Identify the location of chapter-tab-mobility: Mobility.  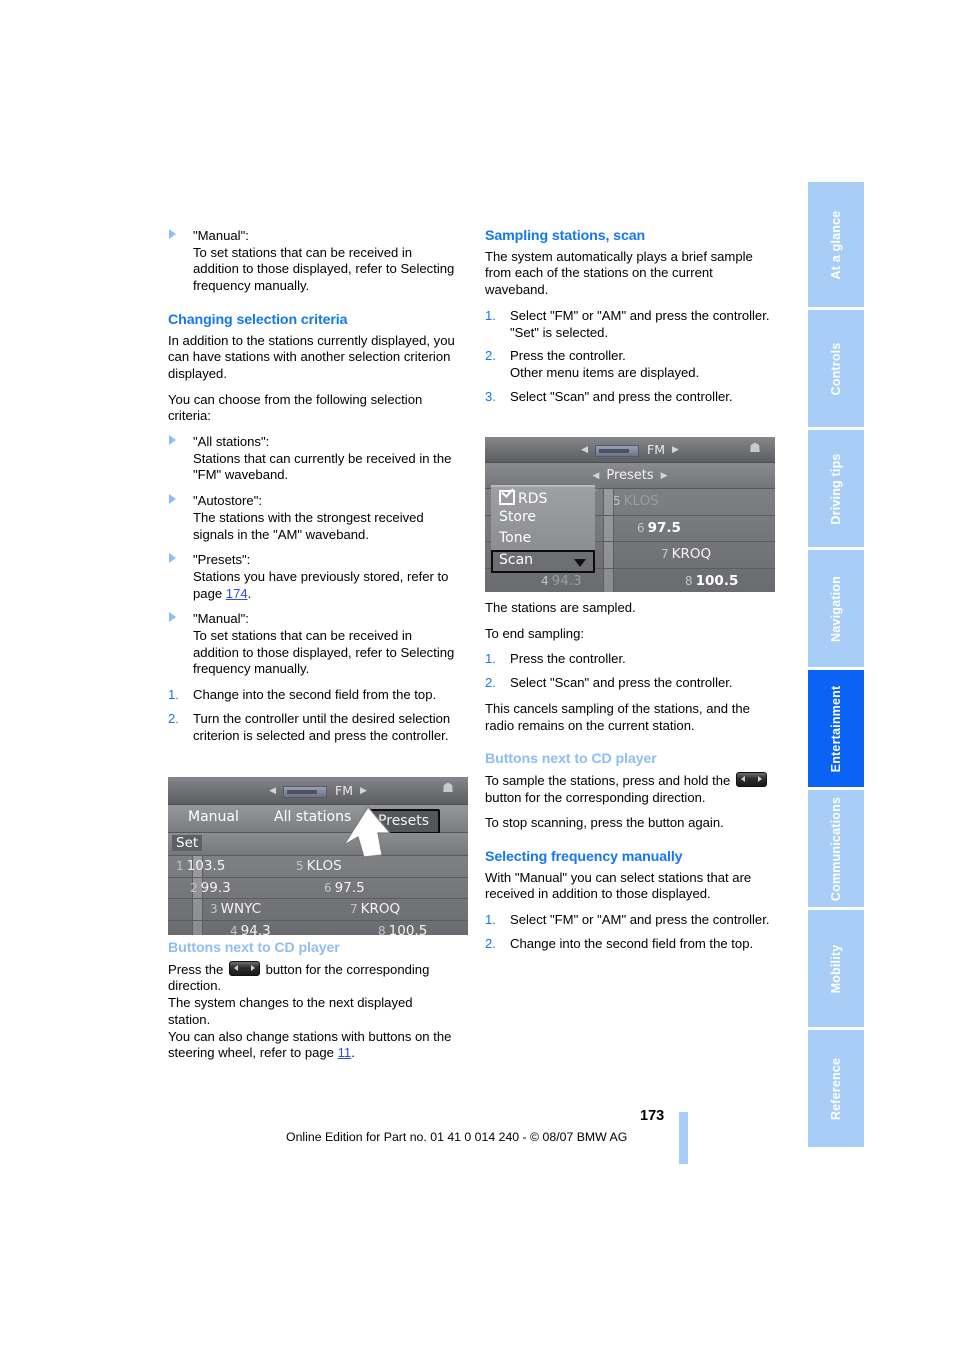
(836, 968).